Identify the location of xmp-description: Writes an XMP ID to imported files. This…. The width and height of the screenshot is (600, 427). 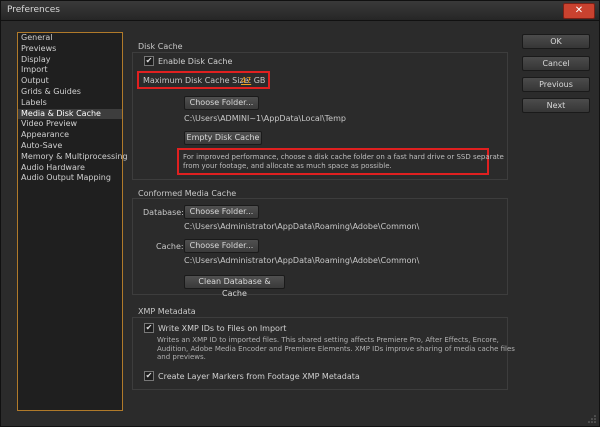
(336, 349).